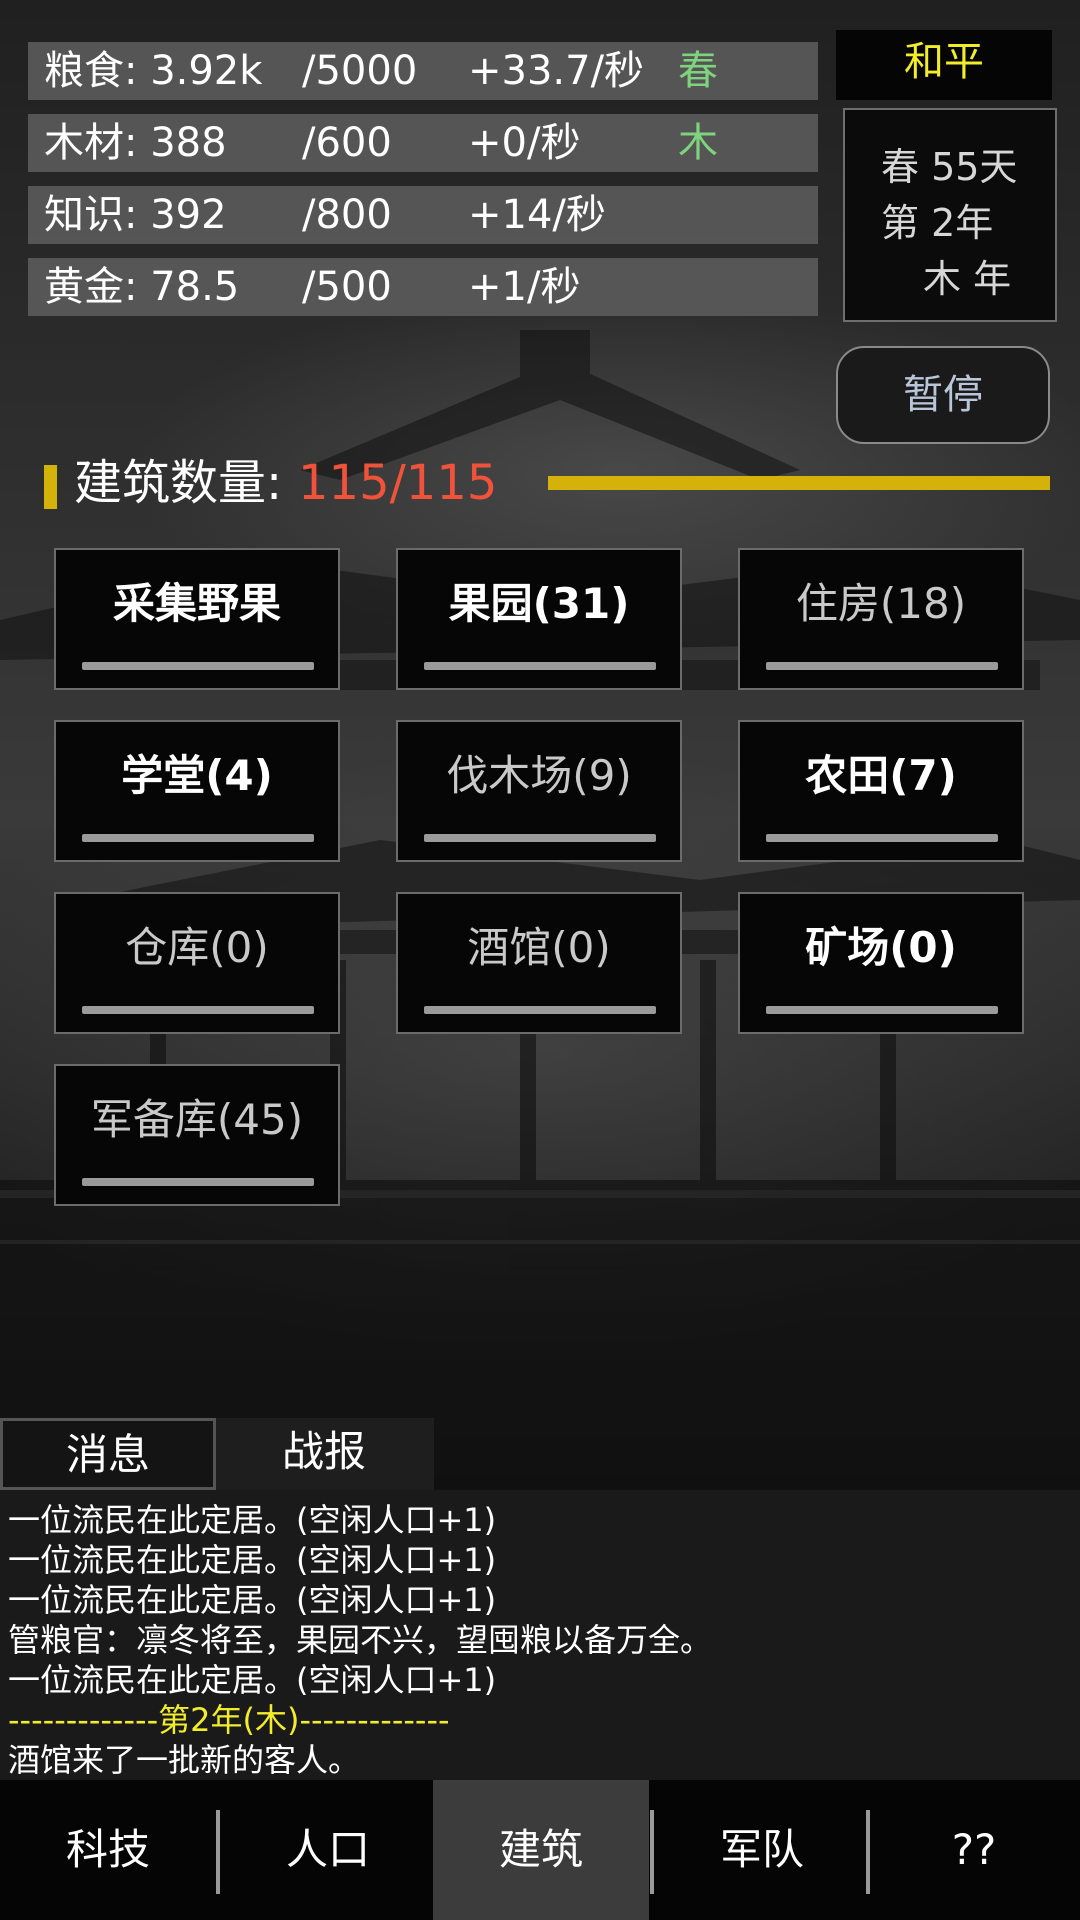 This screenshot has width=1080, height=1920. Describe the element at coordinates (537, 215) in the screenshot. I see `resource-rate: +14/秒` at that location.